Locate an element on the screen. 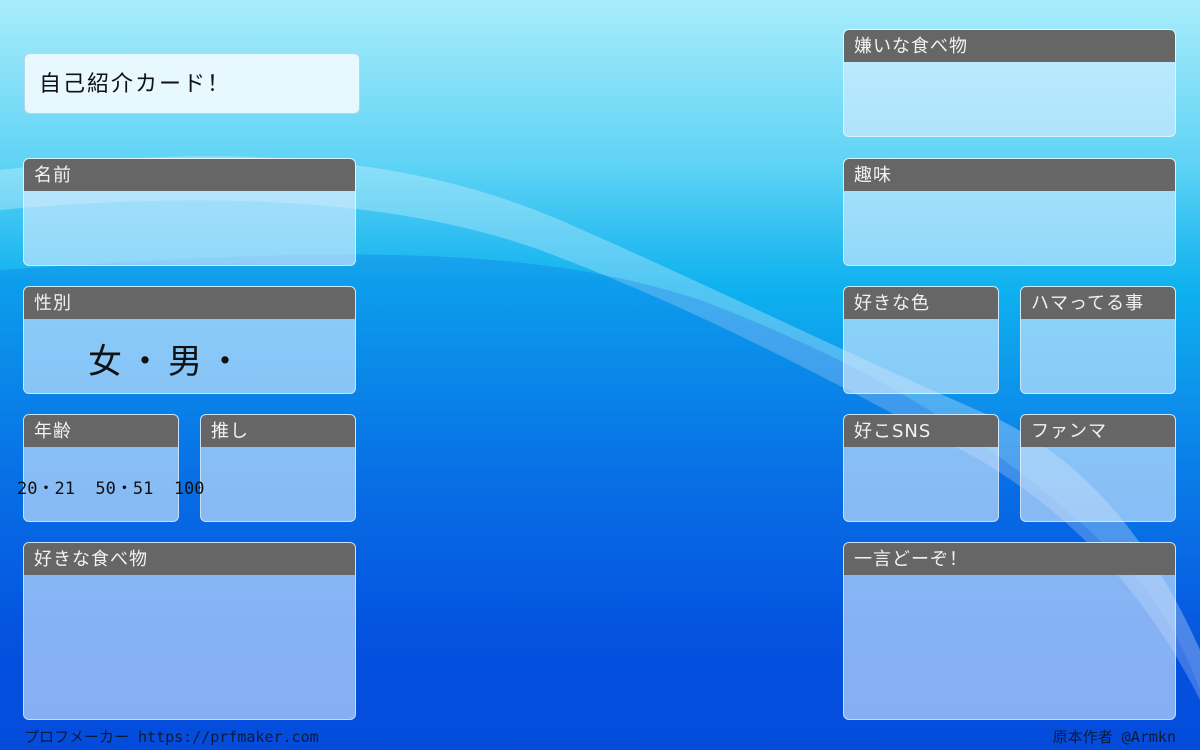 Image resolution: width=1200 pixels, height=750 pixels. comment-card: 一言どーぞ！ is located at coordinates (1009, 631).